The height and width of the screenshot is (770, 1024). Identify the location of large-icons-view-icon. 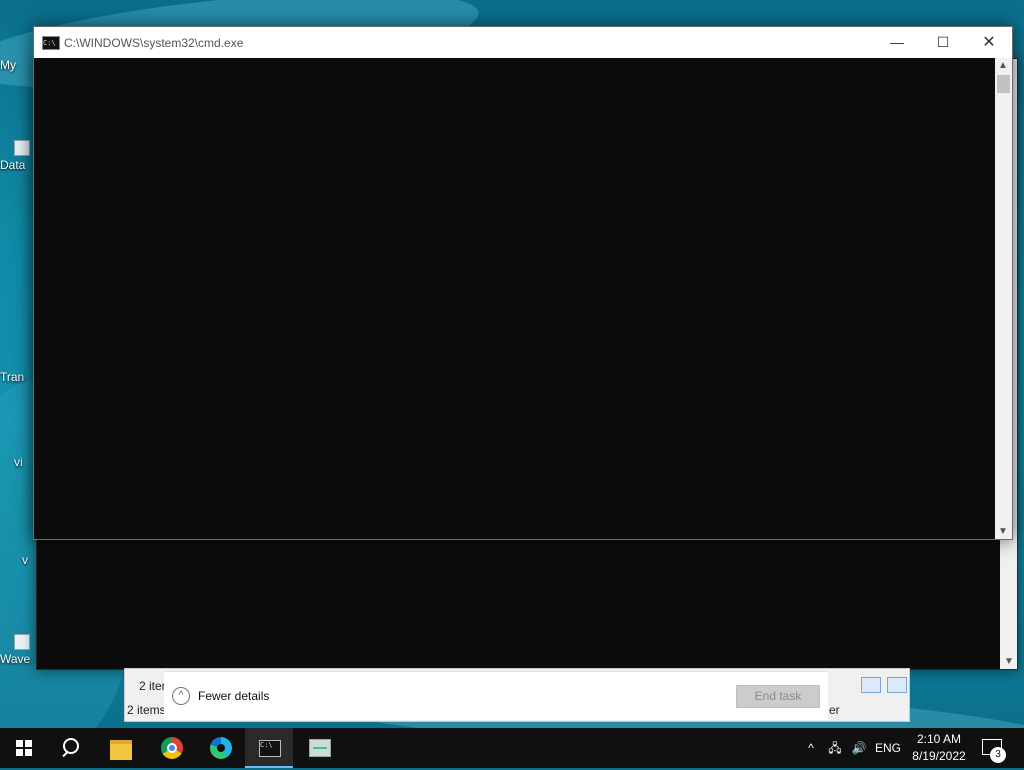
(897, 685).